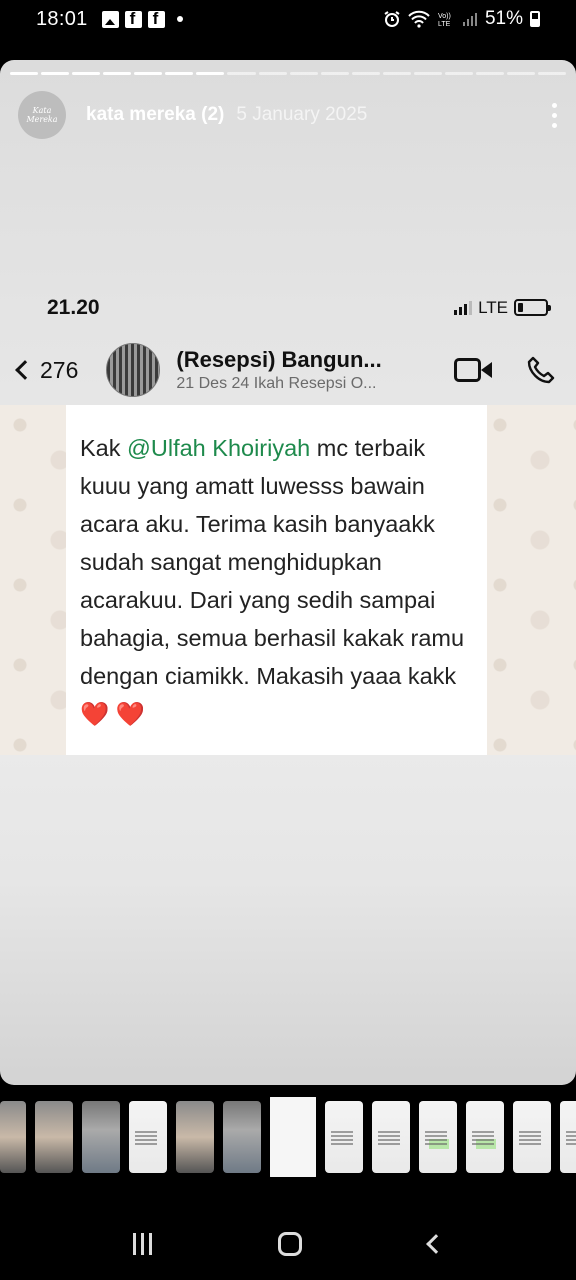 The height and width of the screenshot is (1280, 576). I want to click on home-button, so click(290, 1244).